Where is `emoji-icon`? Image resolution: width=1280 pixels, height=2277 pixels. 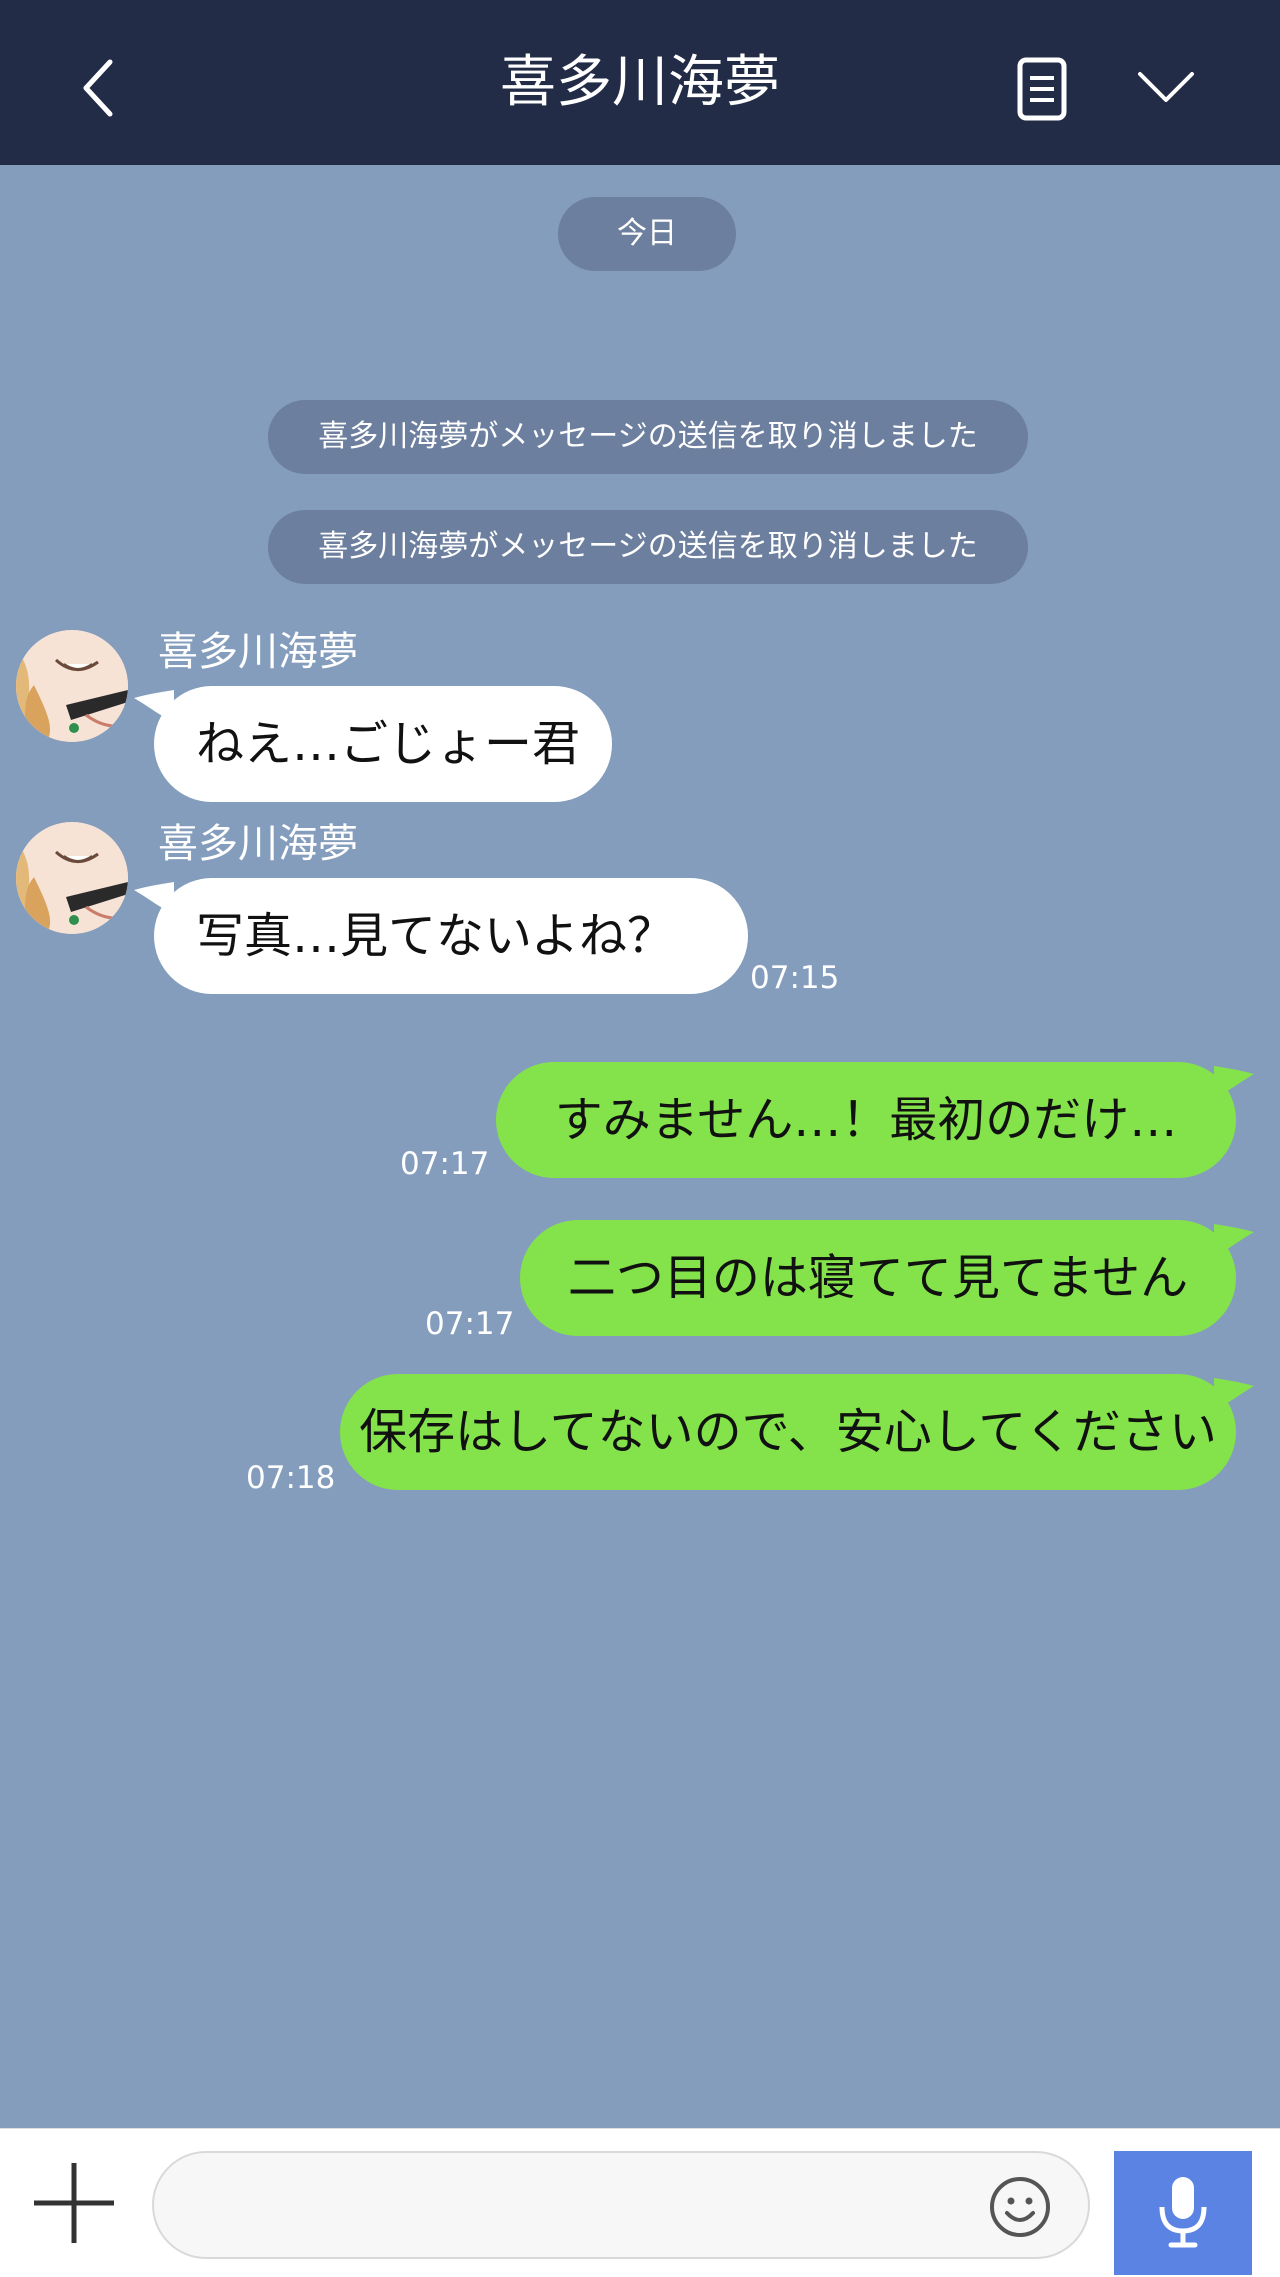 emoji-icon is located at coordinates (1020, 2207).